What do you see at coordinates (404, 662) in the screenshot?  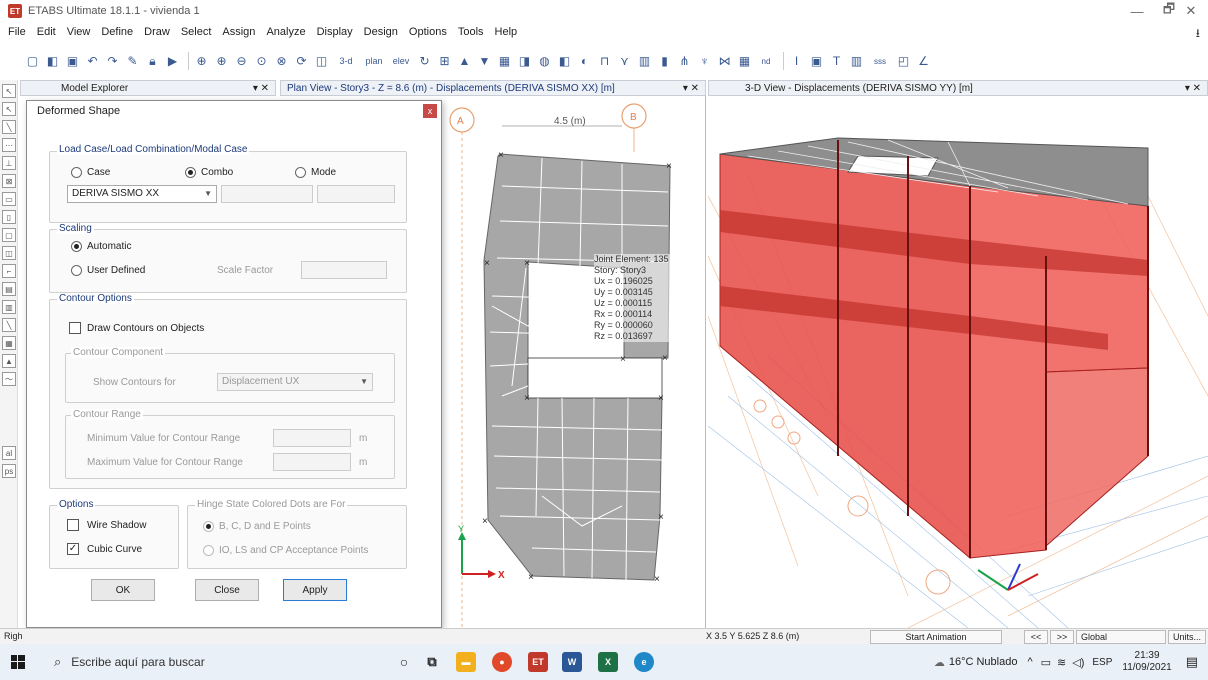 I see `cortana-icon: ○` at bounding box center [404, 662].